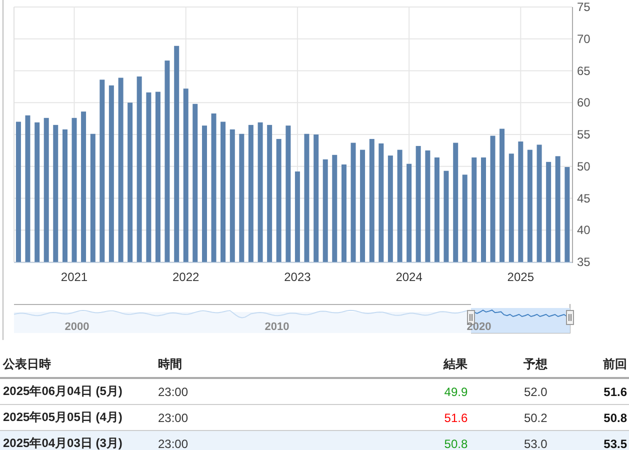 The image size is (629, 450). What do you see at coordinates (409, 277) in the screenshot?
I see `x-axis-label: 2024` at bounding box center [409, 277].